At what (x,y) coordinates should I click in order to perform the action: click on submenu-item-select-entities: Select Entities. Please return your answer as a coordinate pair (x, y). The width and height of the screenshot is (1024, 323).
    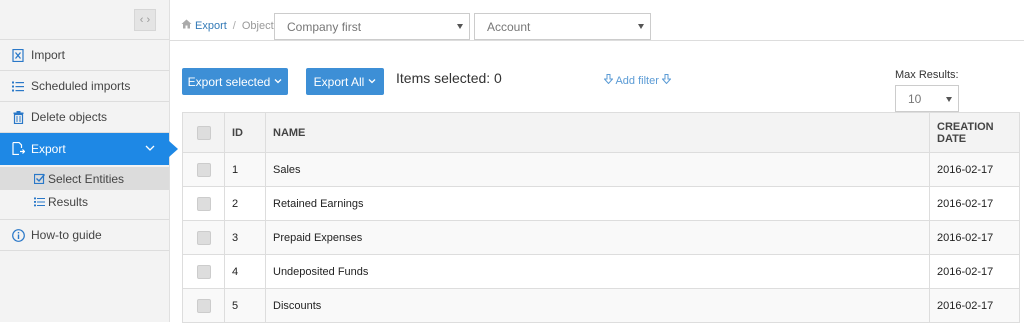
    Looking at the image, I should click on (84, 178).